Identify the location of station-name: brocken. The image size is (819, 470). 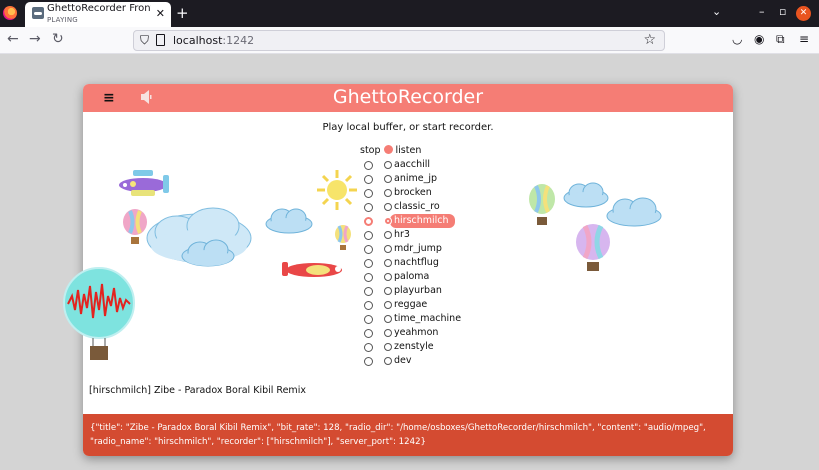
(413, 192).